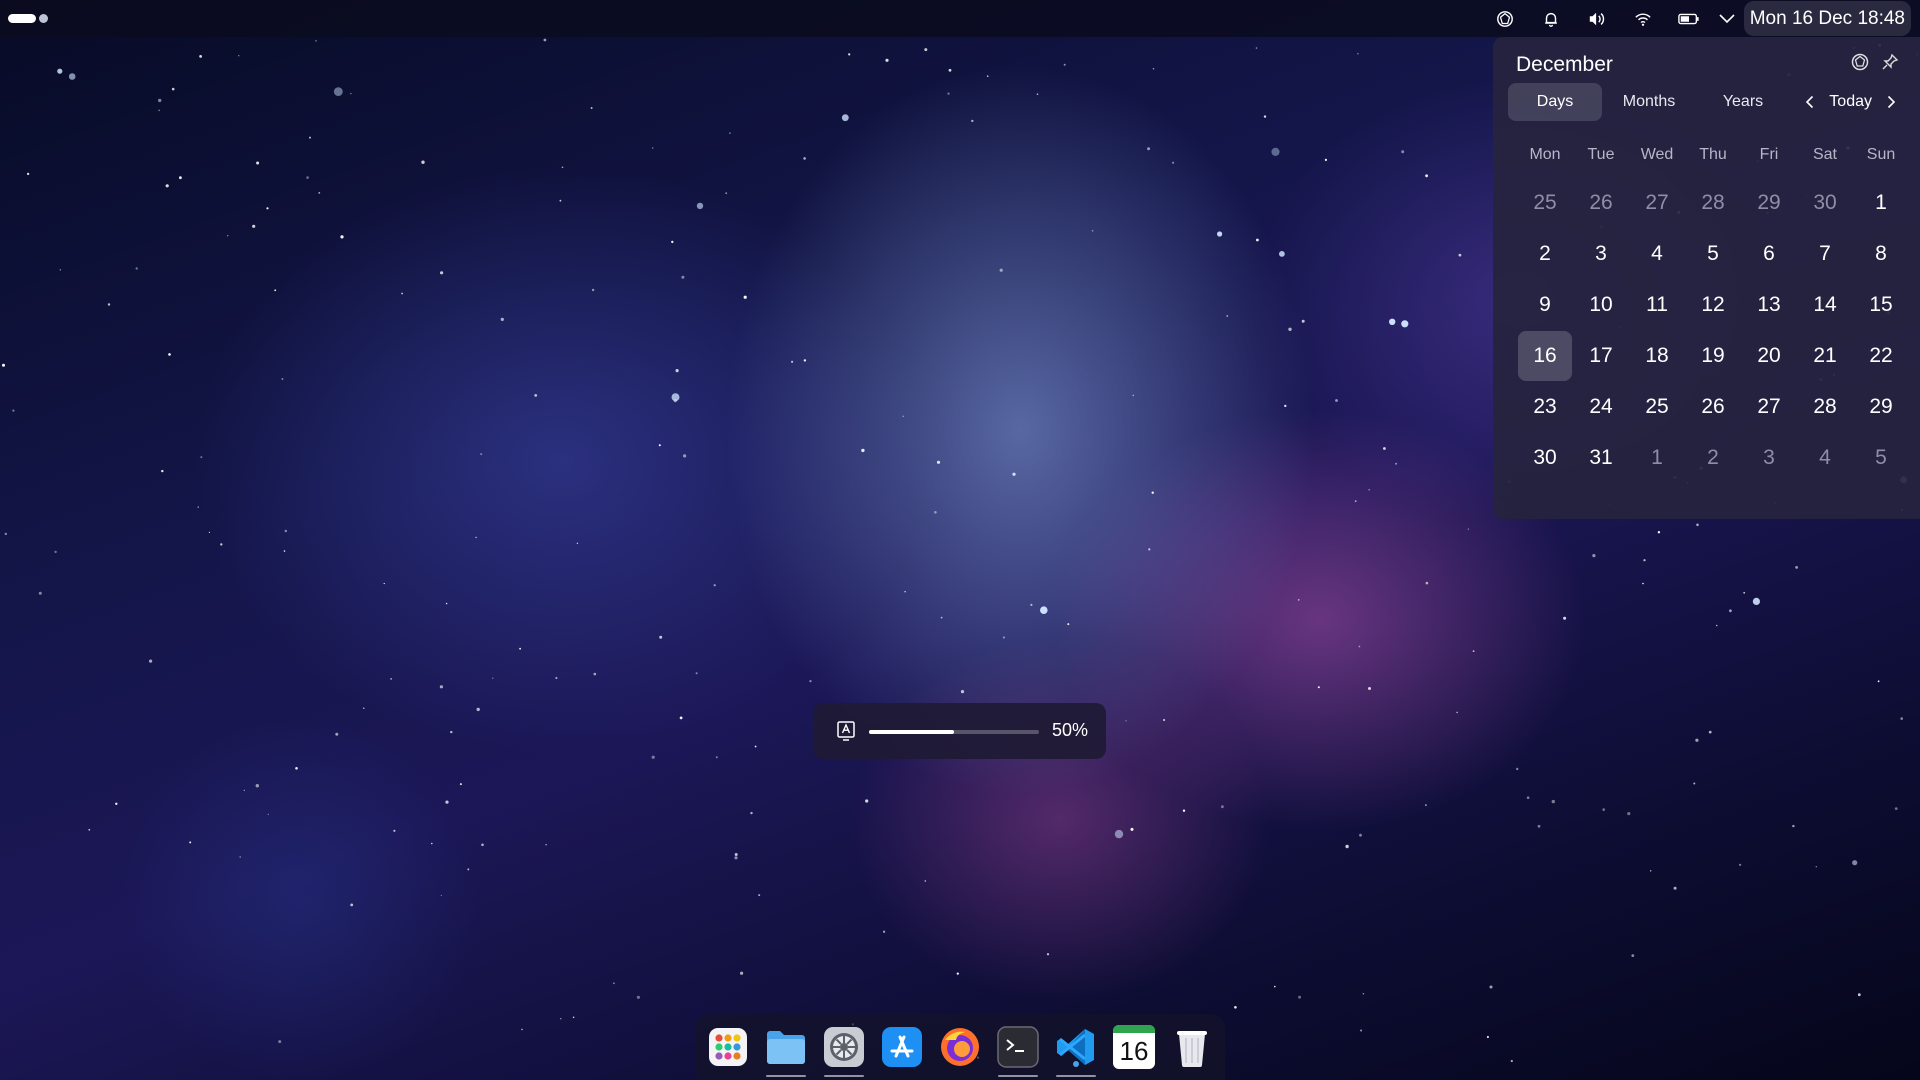 Image resolution: width=1920 pixels, height=1080 pixels. I want to click on calendar-day-number: 22, so click(1881, 355).